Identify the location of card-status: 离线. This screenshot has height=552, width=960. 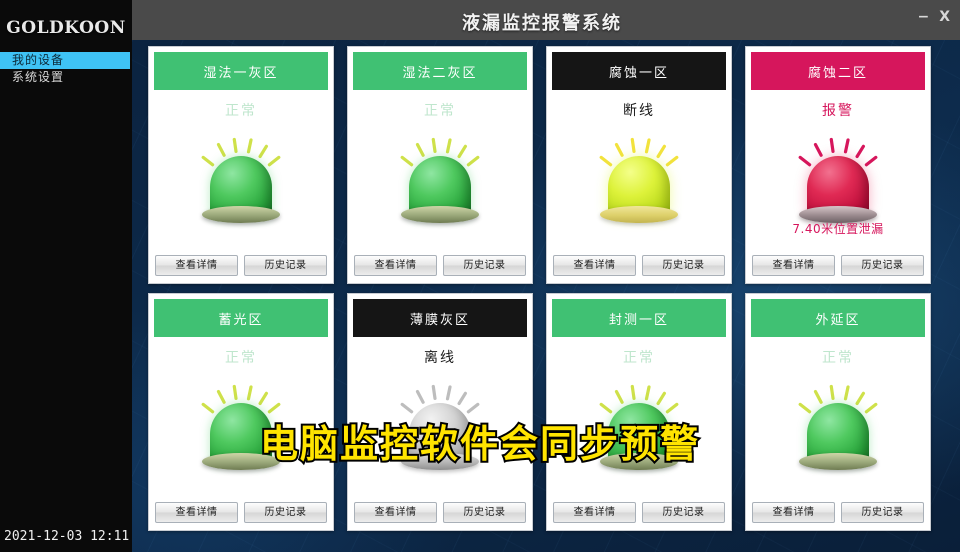
(440, 358).